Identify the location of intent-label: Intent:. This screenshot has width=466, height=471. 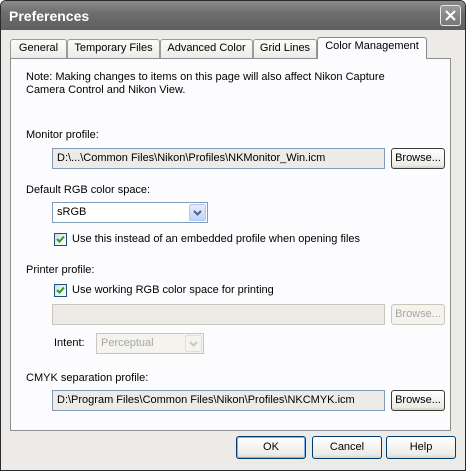
(69, 343).